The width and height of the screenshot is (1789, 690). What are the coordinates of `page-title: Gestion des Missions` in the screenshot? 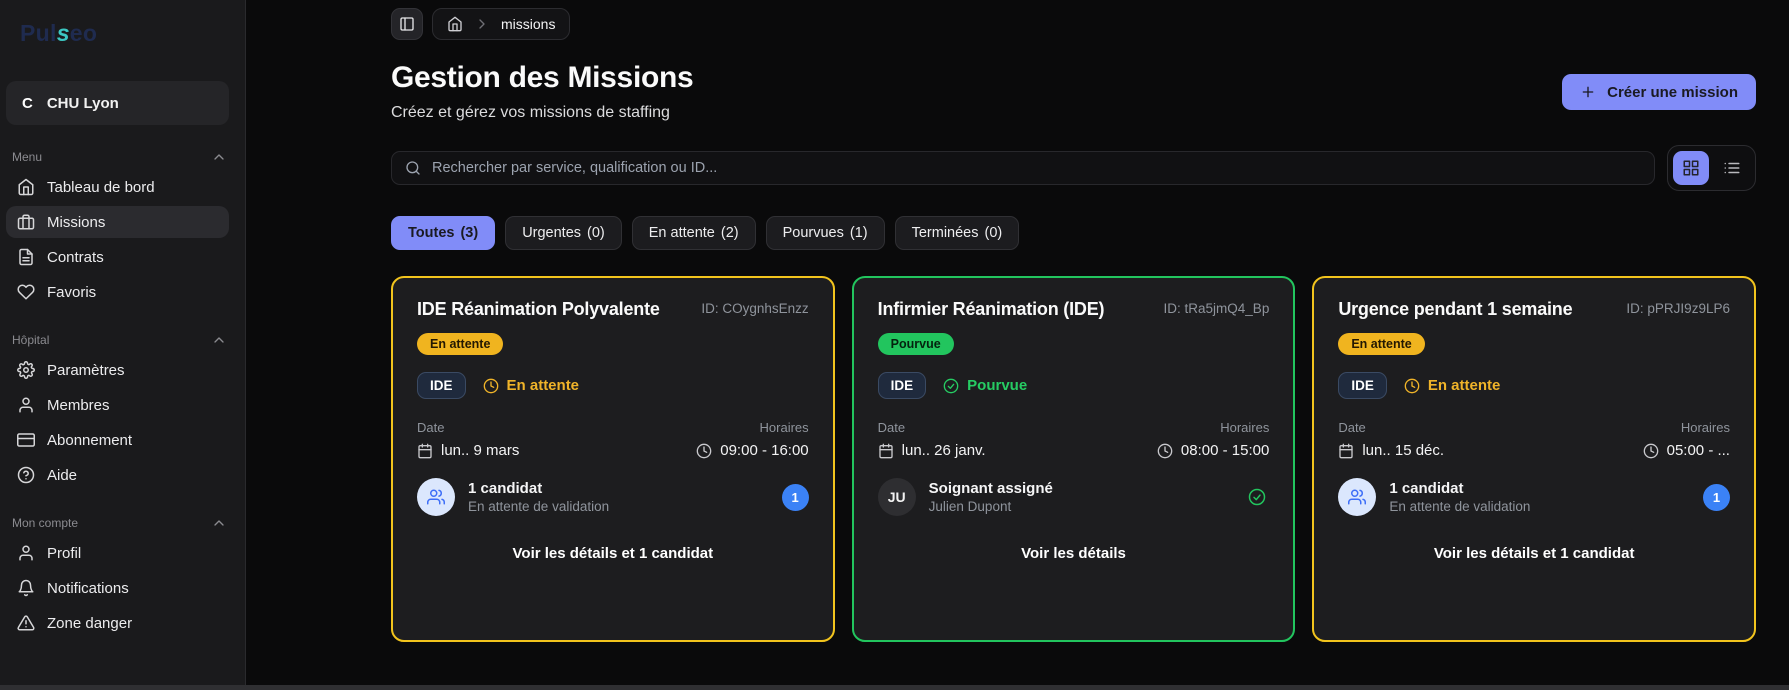 It's located at (542, 77).